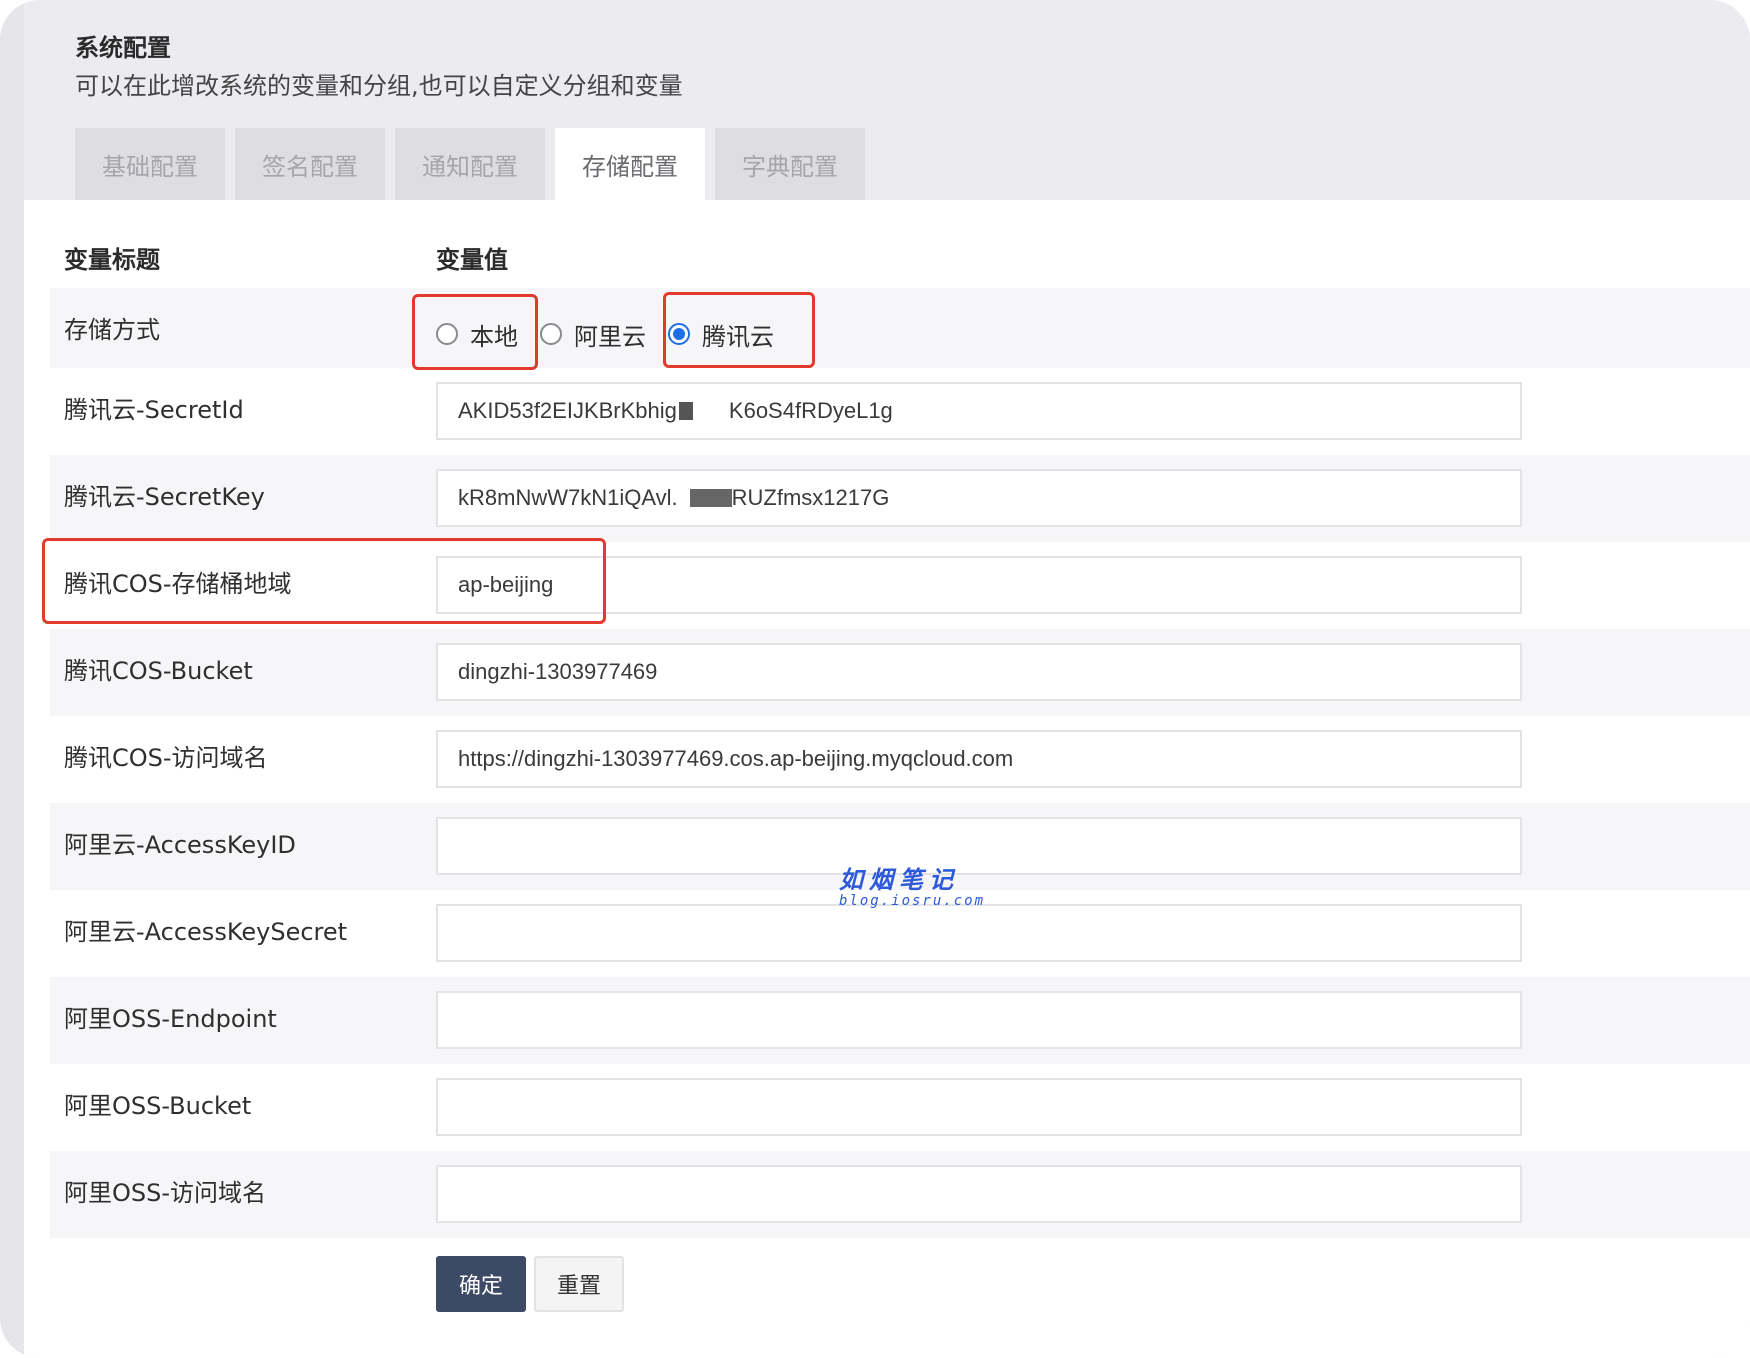 The image size is (1750, 1358). What do you see at coordinates (979, 411) in the screenshot?
I see `secret-id-input: AKID53f2EIJKBrKbhig K6oS4fRDyeL1g` at bounding box center [979, 411].